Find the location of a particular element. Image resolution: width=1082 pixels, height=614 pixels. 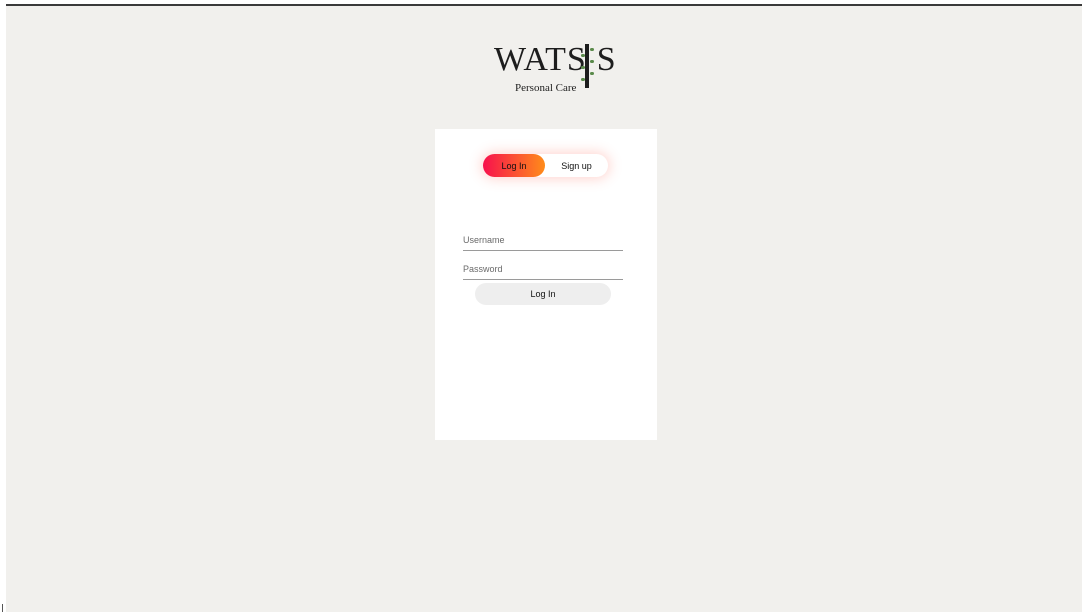

brand-wordmark: WATS S is located at coordinates (555, 60).